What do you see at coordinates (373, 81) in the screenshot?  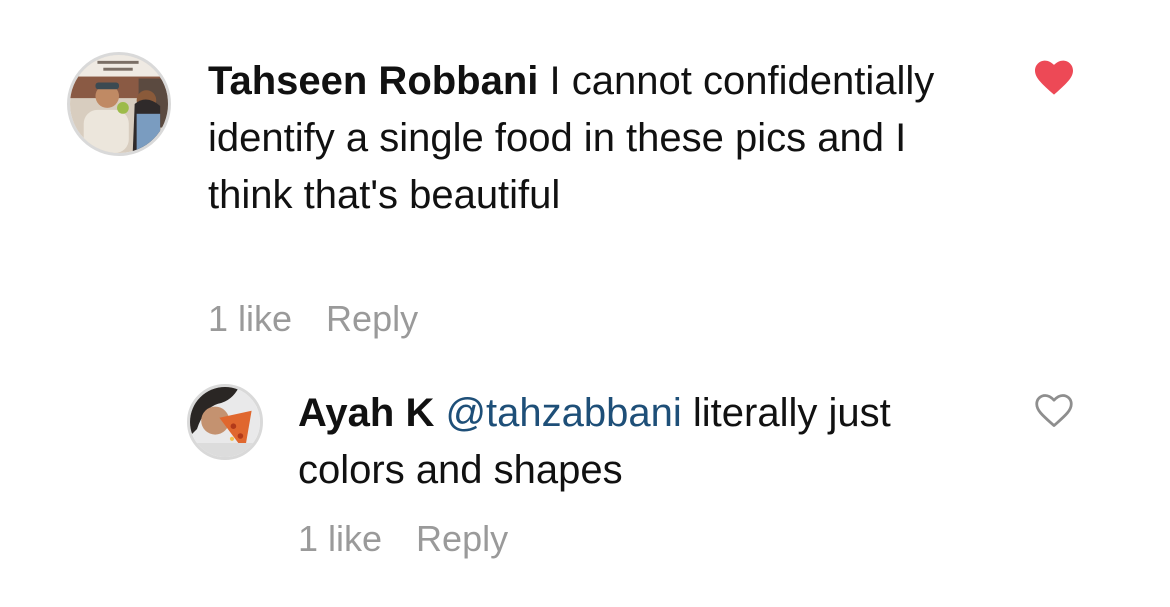 I see `comment-username: Tahseen Robbani` at bounding box center [373, 81].